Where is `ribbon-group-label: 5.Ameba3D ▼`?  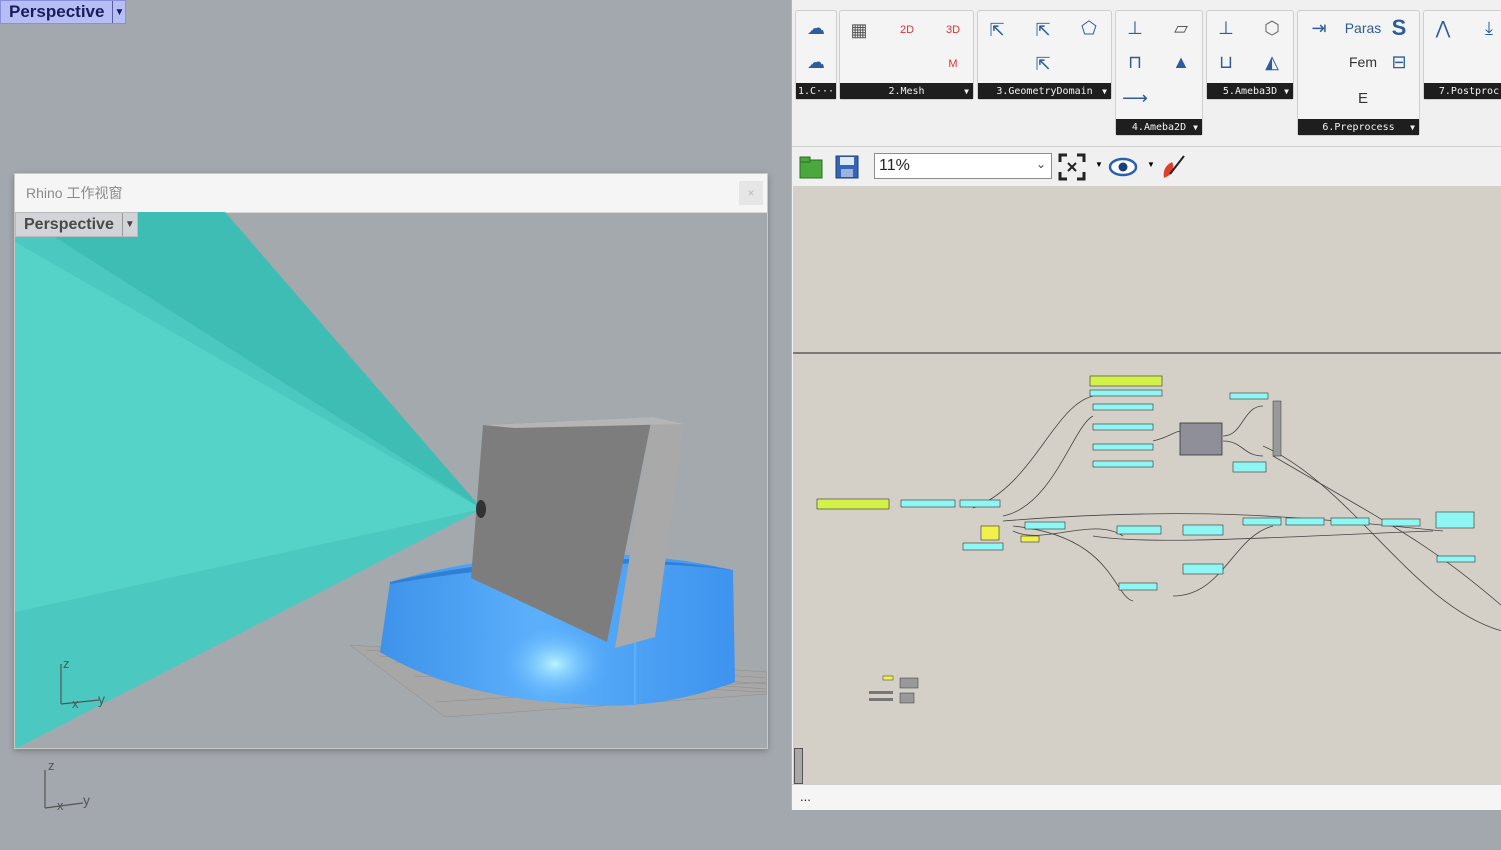 ribbon-group-label: 5.Ameba3D ▼ is located at coordinates (1250, 91).